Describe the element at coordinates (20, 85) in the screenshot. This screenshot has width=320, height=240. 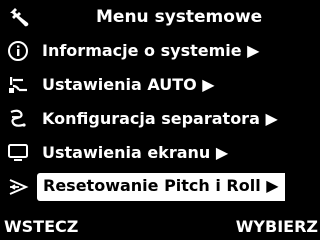
I see `auto-steer-icon` at that location.